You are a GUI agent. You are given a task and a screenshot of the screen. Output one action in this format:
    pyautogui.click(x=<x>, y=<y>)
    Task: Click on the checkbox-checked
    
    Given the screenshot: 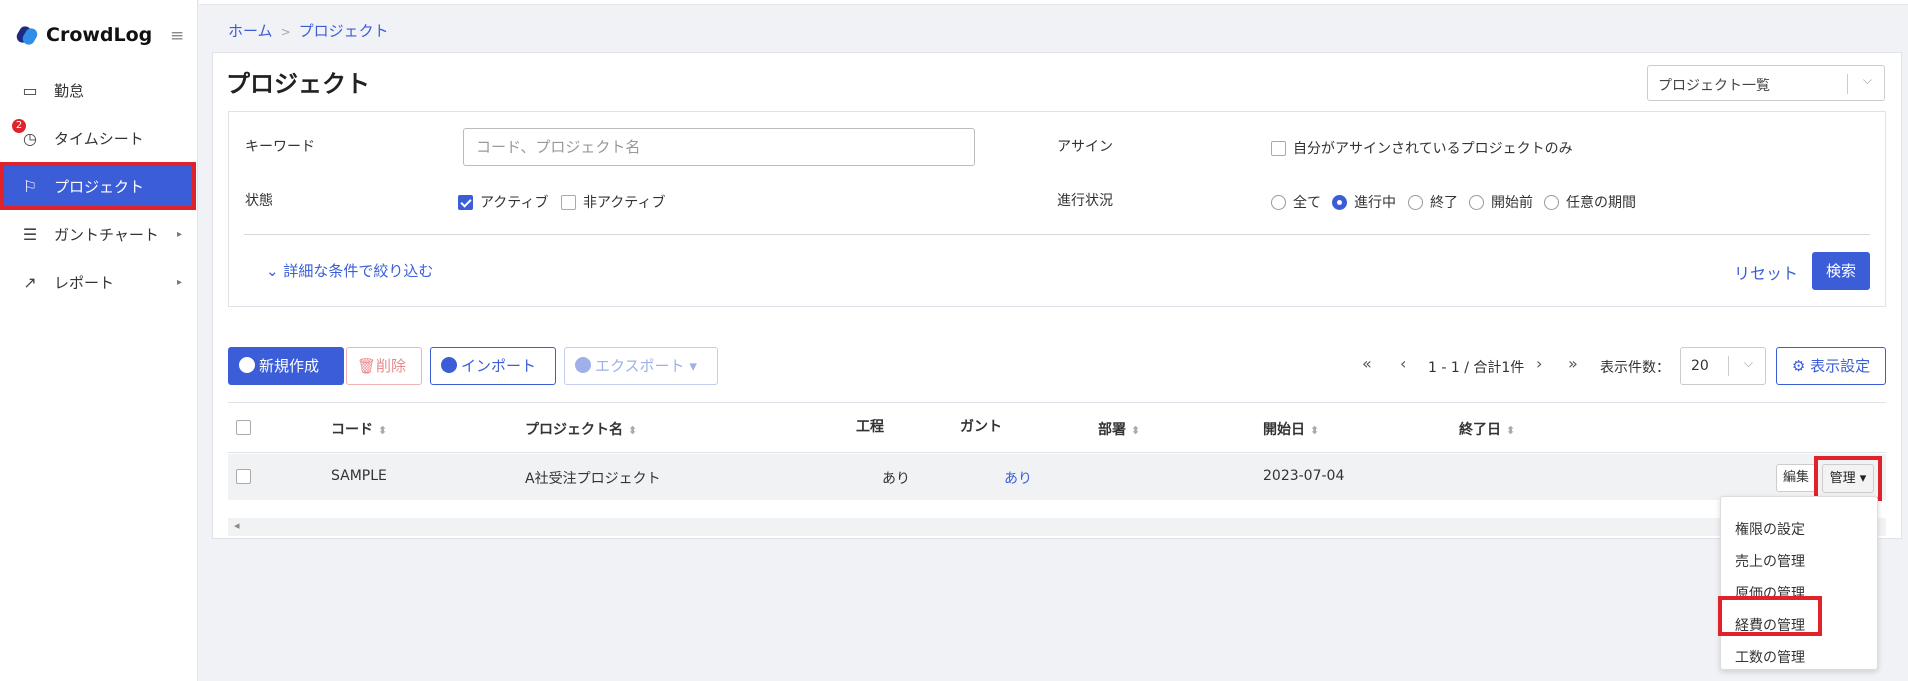 What is the action you would take?
    pyautogui.click(x=465, y=202)
    